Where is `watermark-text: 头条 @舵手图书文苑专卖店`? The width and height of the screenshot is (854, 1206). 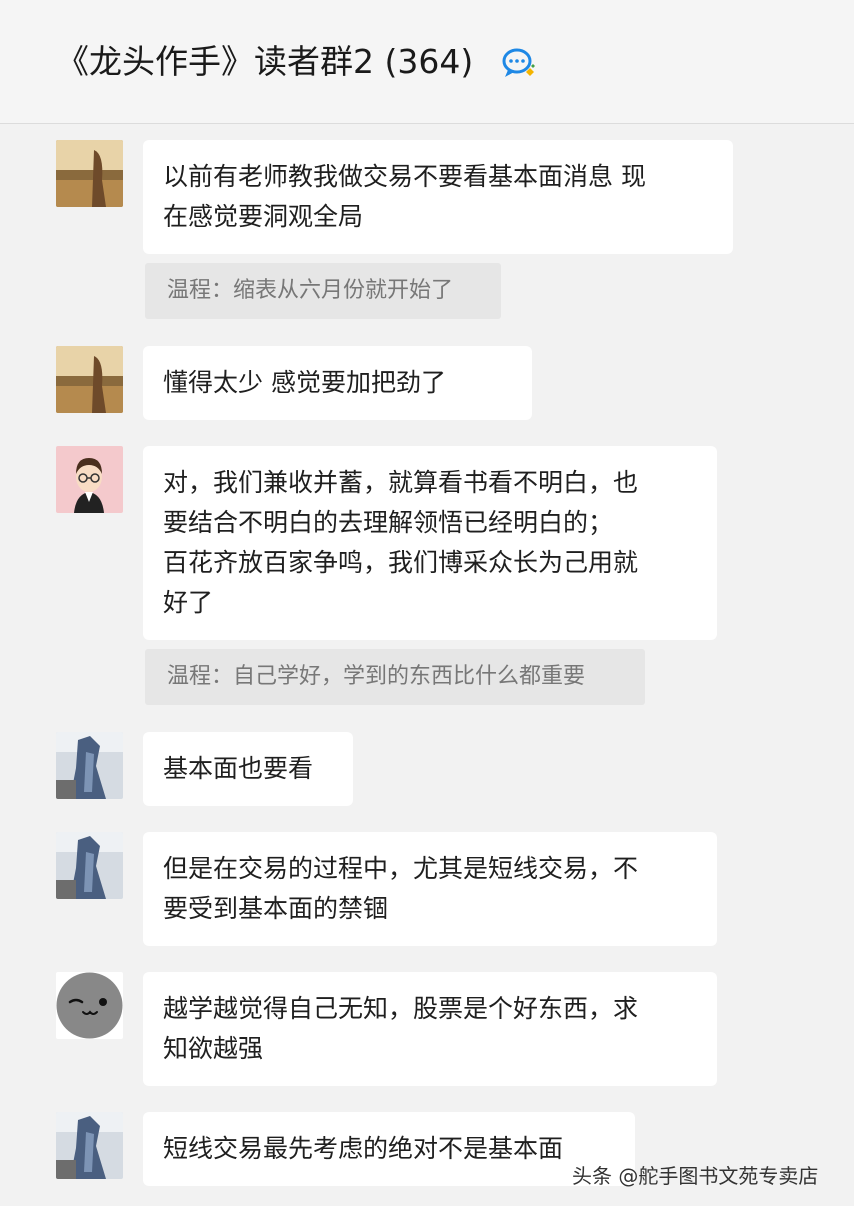
watermark-text: 头条 @舵手图书文苑专卖店 is located at coordinates (695, 1176).